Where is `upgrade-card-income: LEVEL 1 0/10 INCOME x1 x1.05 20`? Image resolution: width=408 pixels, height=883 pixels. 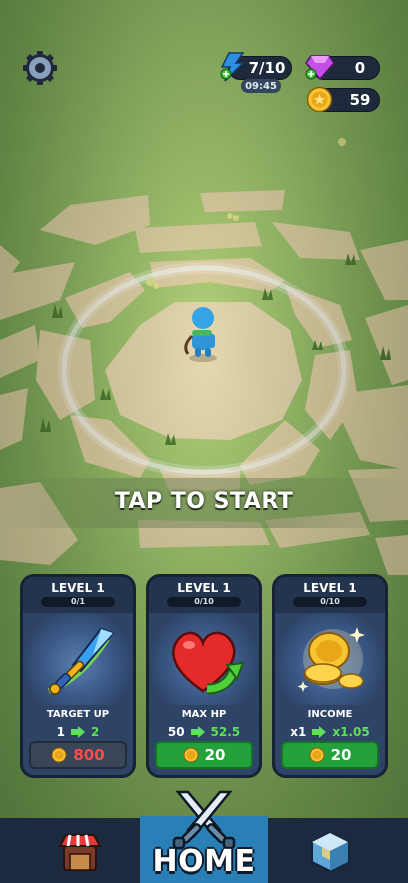 upgrade-card-income: LEVEL 1 0/10 INCOME x1 x1.05 20 is located at coordinates (330, 676).